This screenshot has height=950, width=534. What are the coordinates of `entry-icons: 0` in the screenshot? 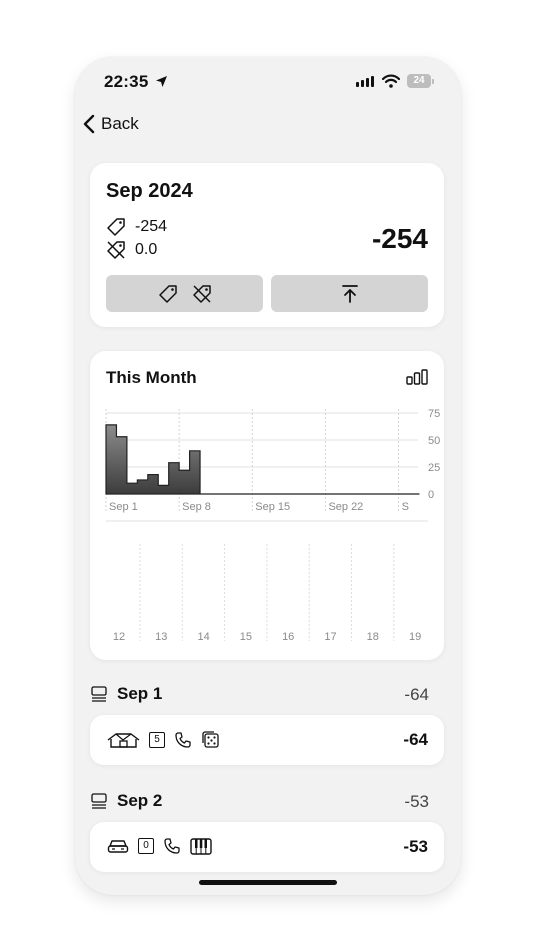 It's located at (159, 846).